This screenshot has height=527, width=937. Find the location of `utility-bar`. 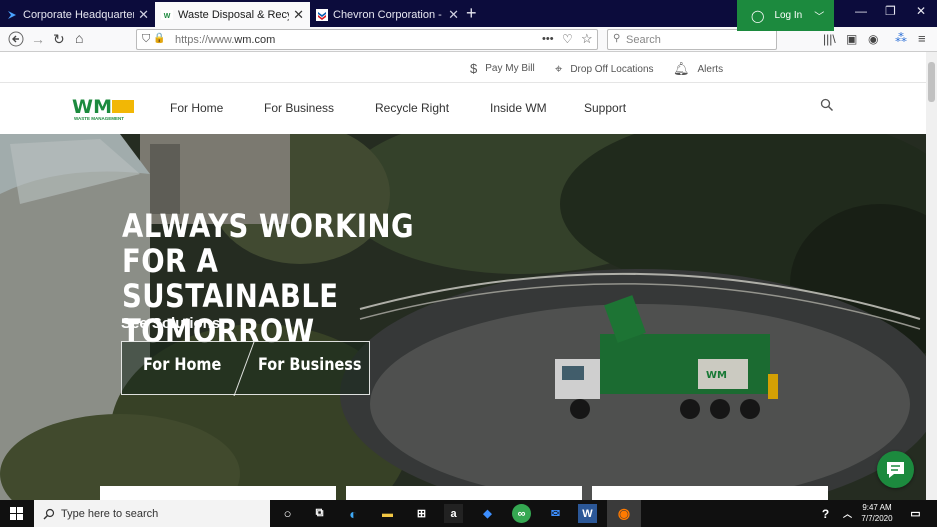

utility-bar is located at coordinates (463, 67).